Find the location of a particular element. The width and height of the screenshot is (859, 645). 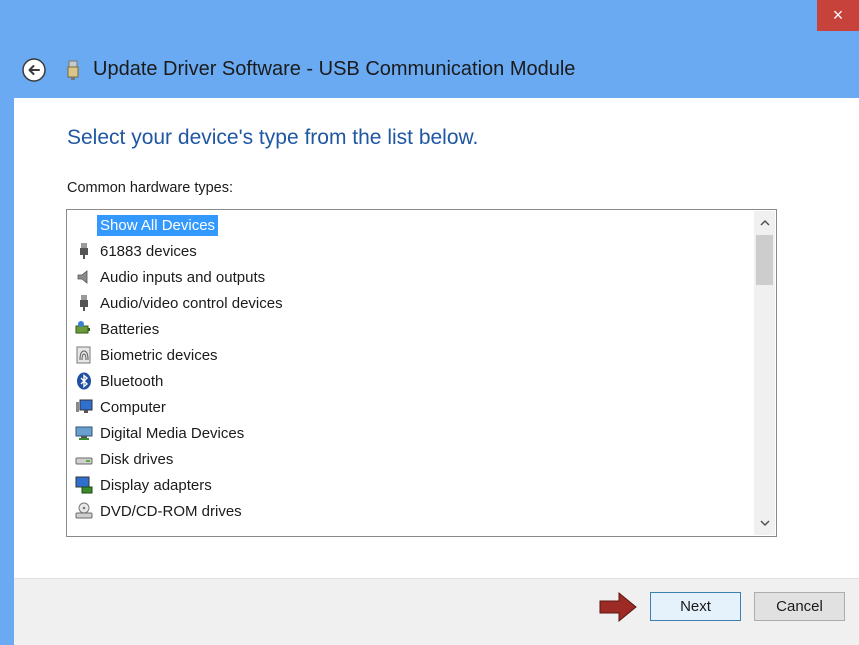

list-item-61883-devices: 61883 devices is located at coordinates (137, 251).